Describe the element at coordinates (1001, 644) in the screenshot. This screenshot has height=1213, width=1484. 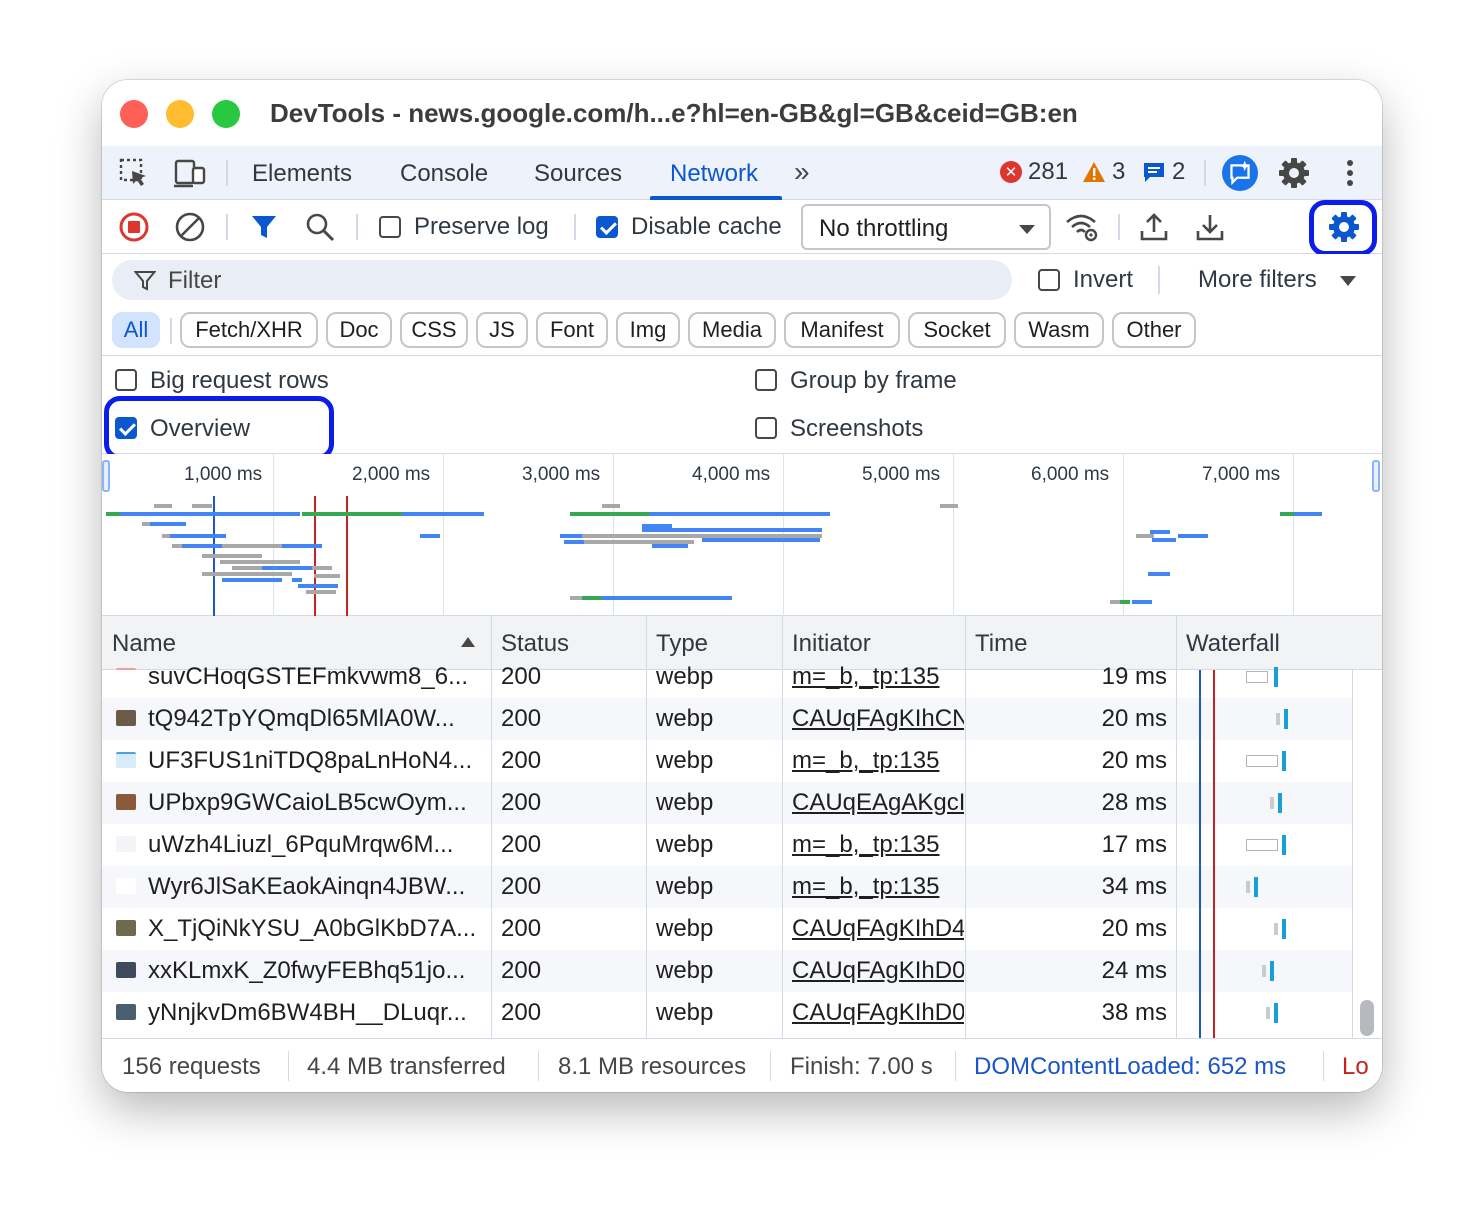
I see `column-header-time: Time` at that location.